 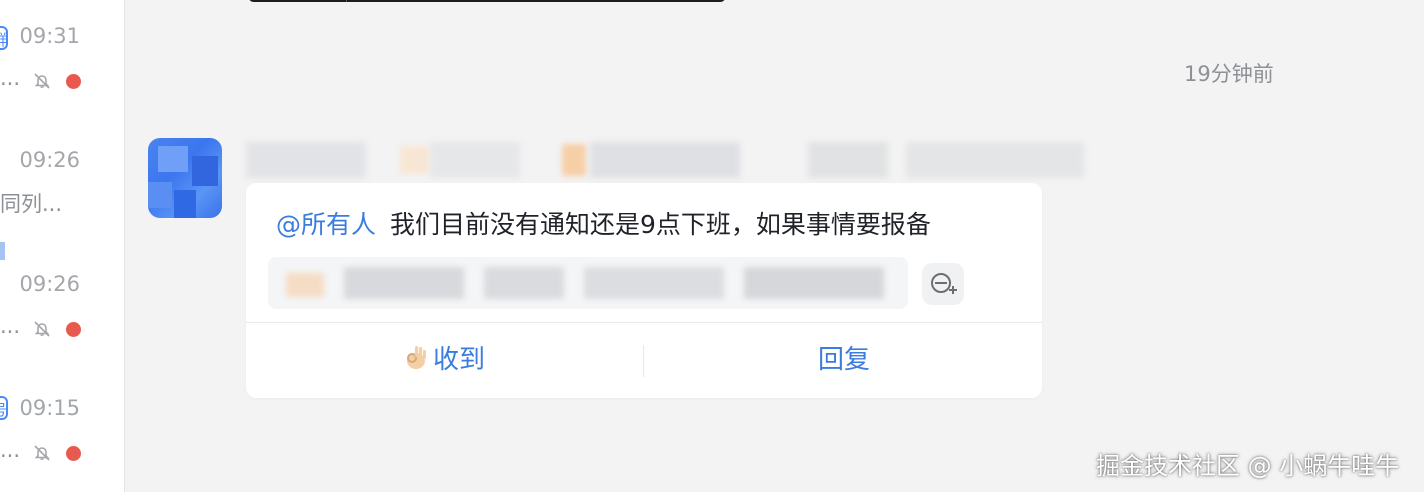 What do you see at coordinates (643, 361) in the screenshot?
I see `action-divider` at bounding box center [643, 361].